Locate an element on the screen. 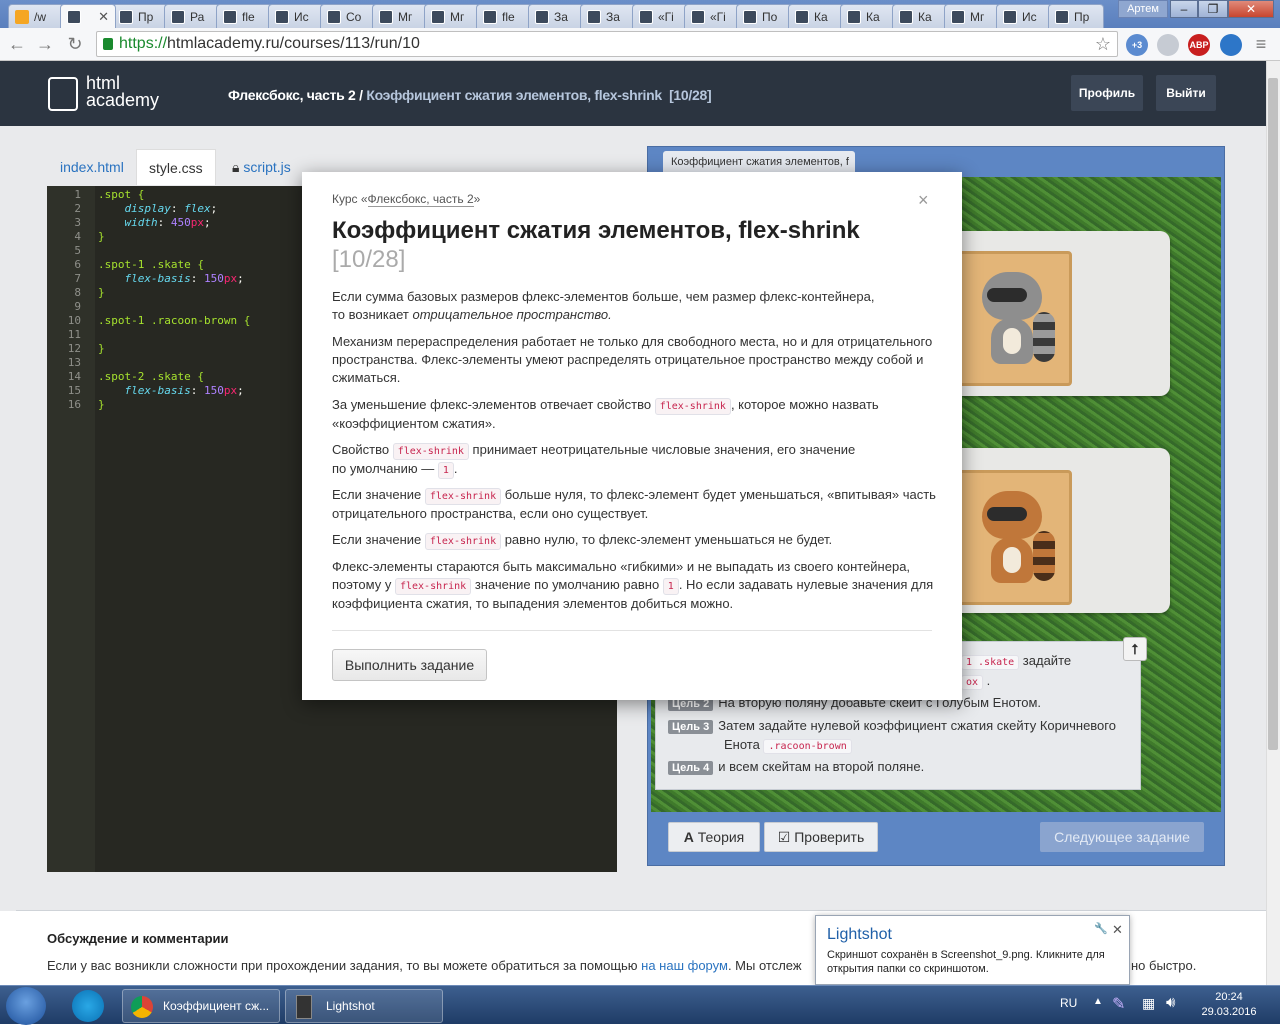 The image size is (1280, 1025). tray-expand-icon: ▲ is located at coordinates (1098, 1001).